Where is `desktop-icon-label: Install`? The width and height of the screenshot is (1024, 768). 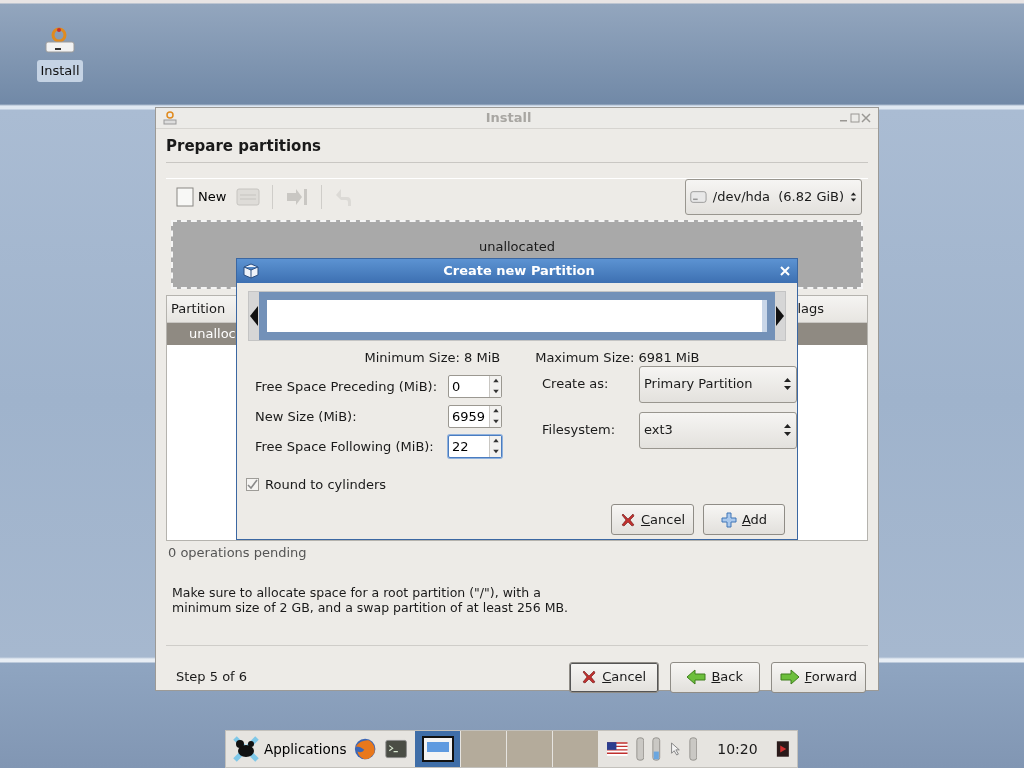
desktop-icon-label: Install is located at coordinates (60, 71).